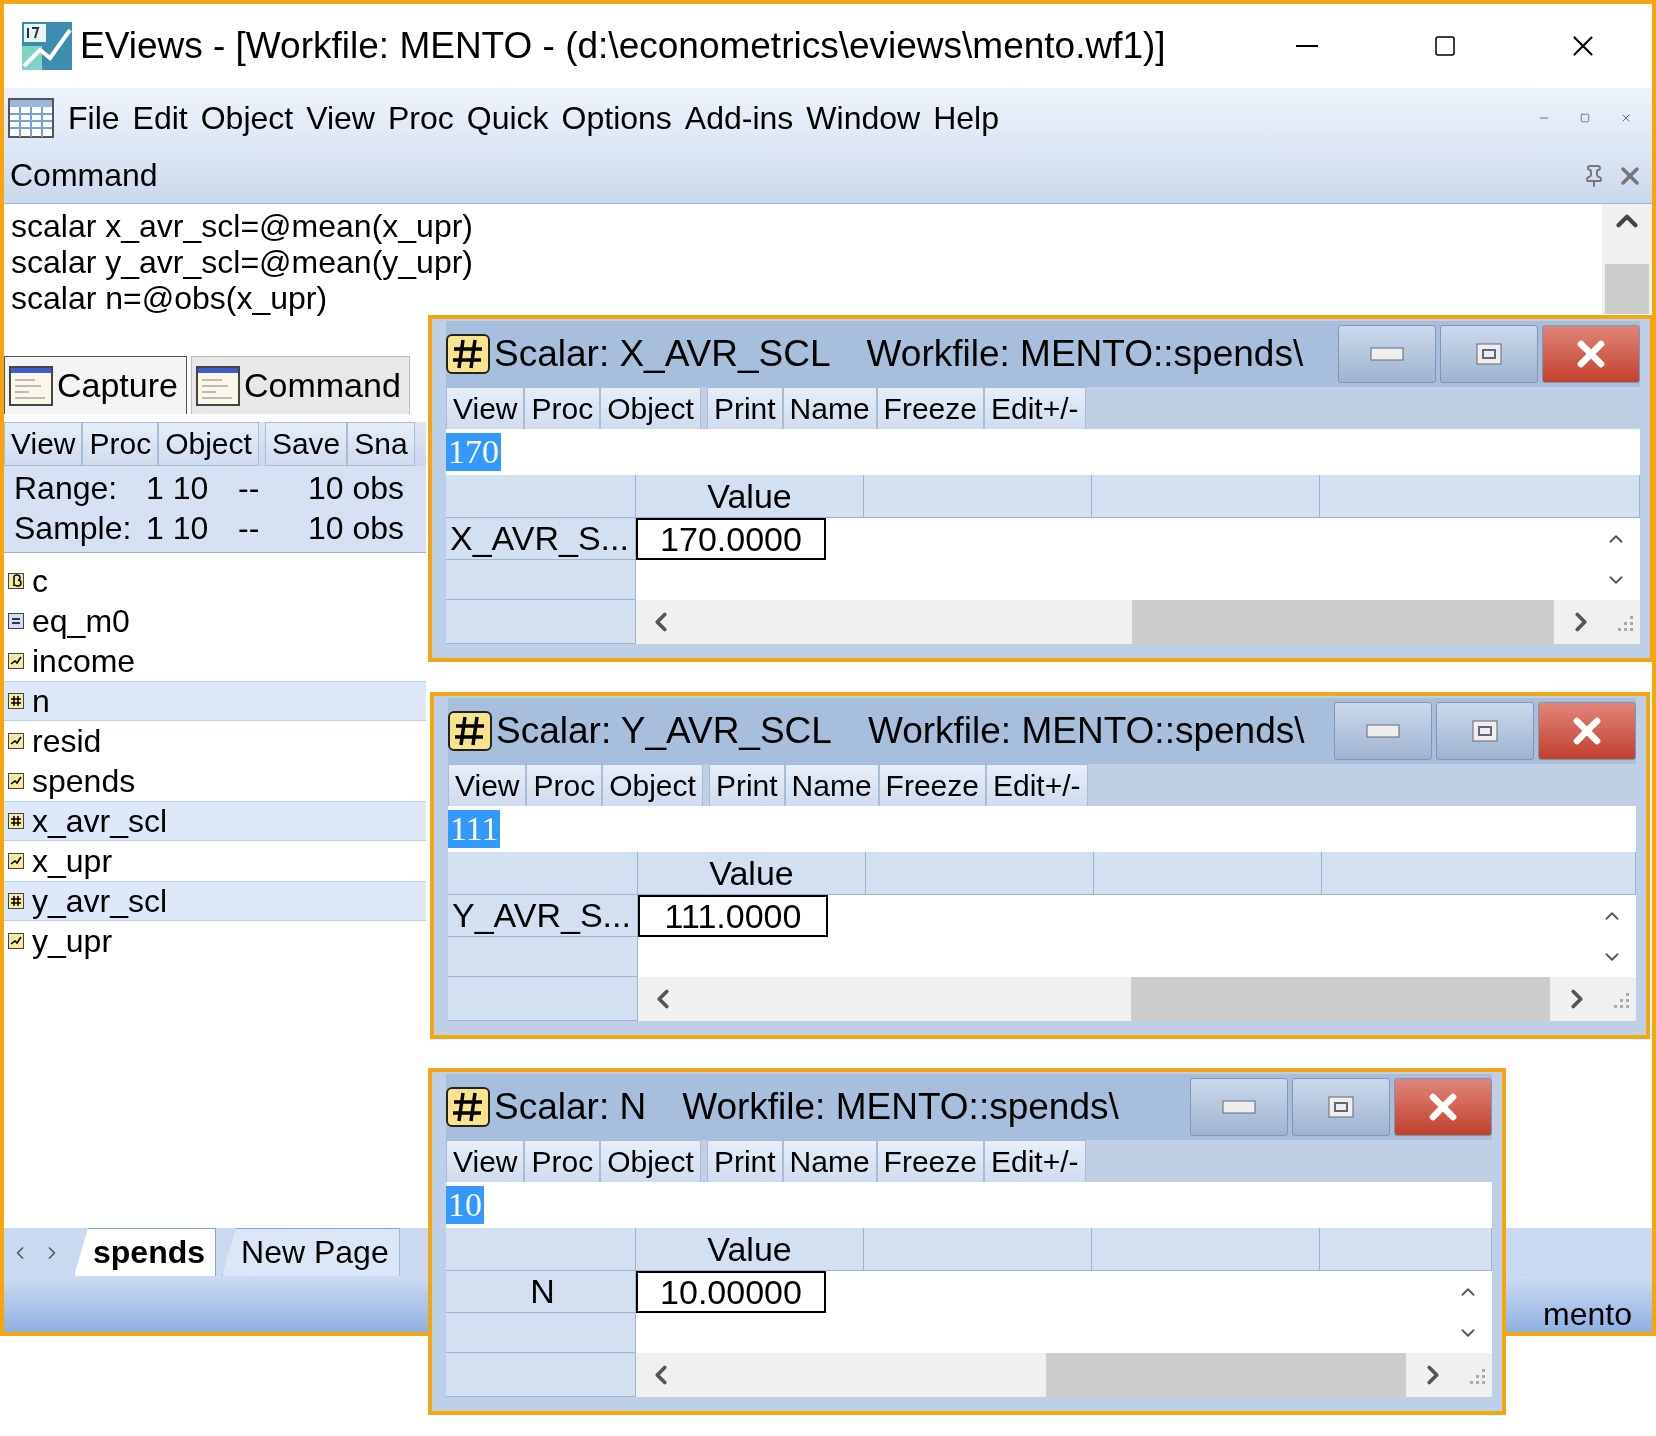 This screenshot has height=1436, width=1656. What do you see at coordinates (311, 1252) in the screenshot?
I see `page-tab: New Page` at bounding box center [311, 1252].